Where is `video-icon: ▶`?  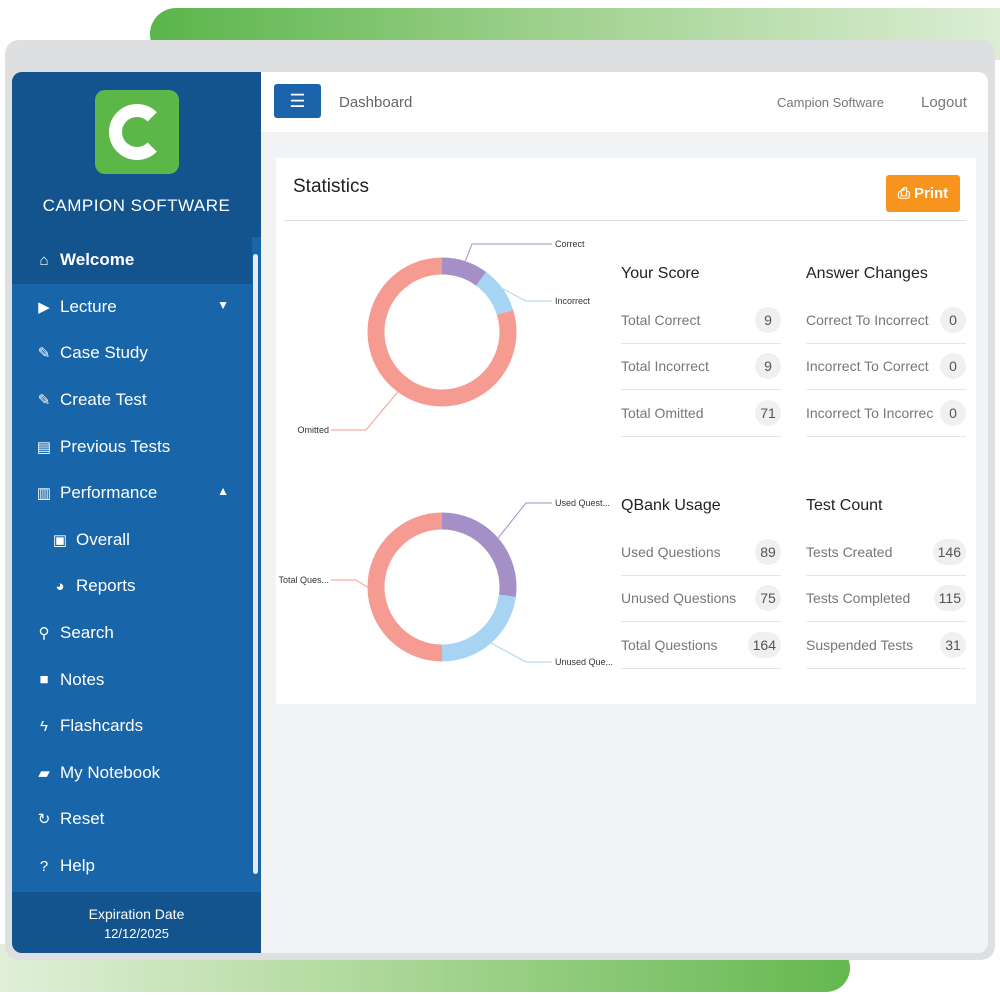
video-icon: ▶ is located at coordinates (44, 307).